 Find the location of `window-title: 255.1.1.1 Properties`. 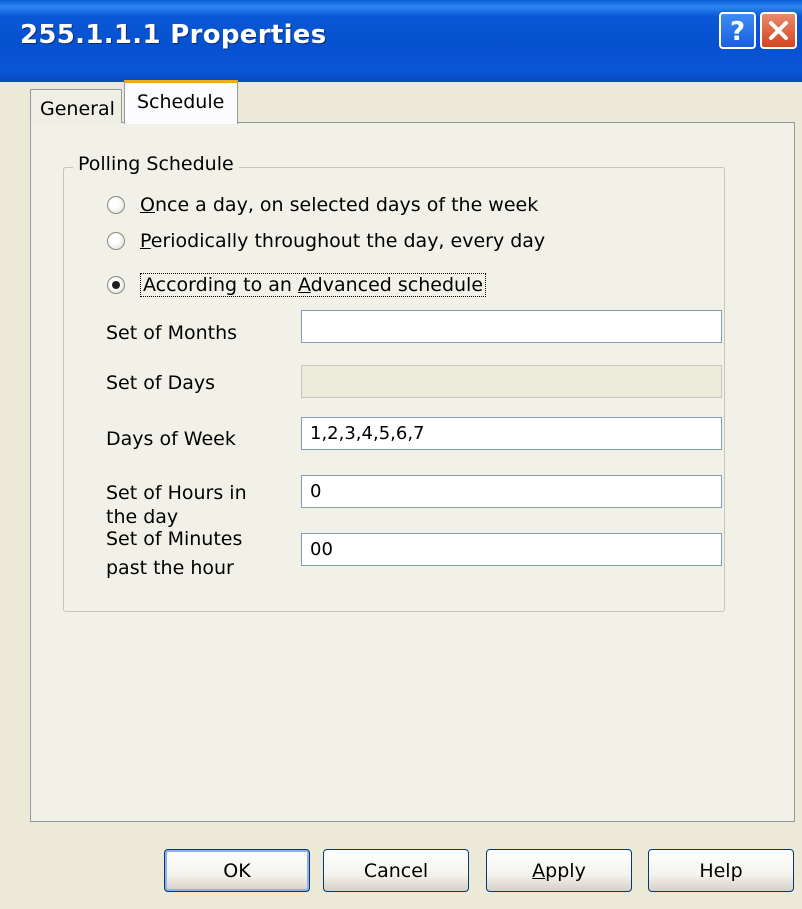

window-title: 255.1.1.1 Properties is located at coordinates (173, 35).